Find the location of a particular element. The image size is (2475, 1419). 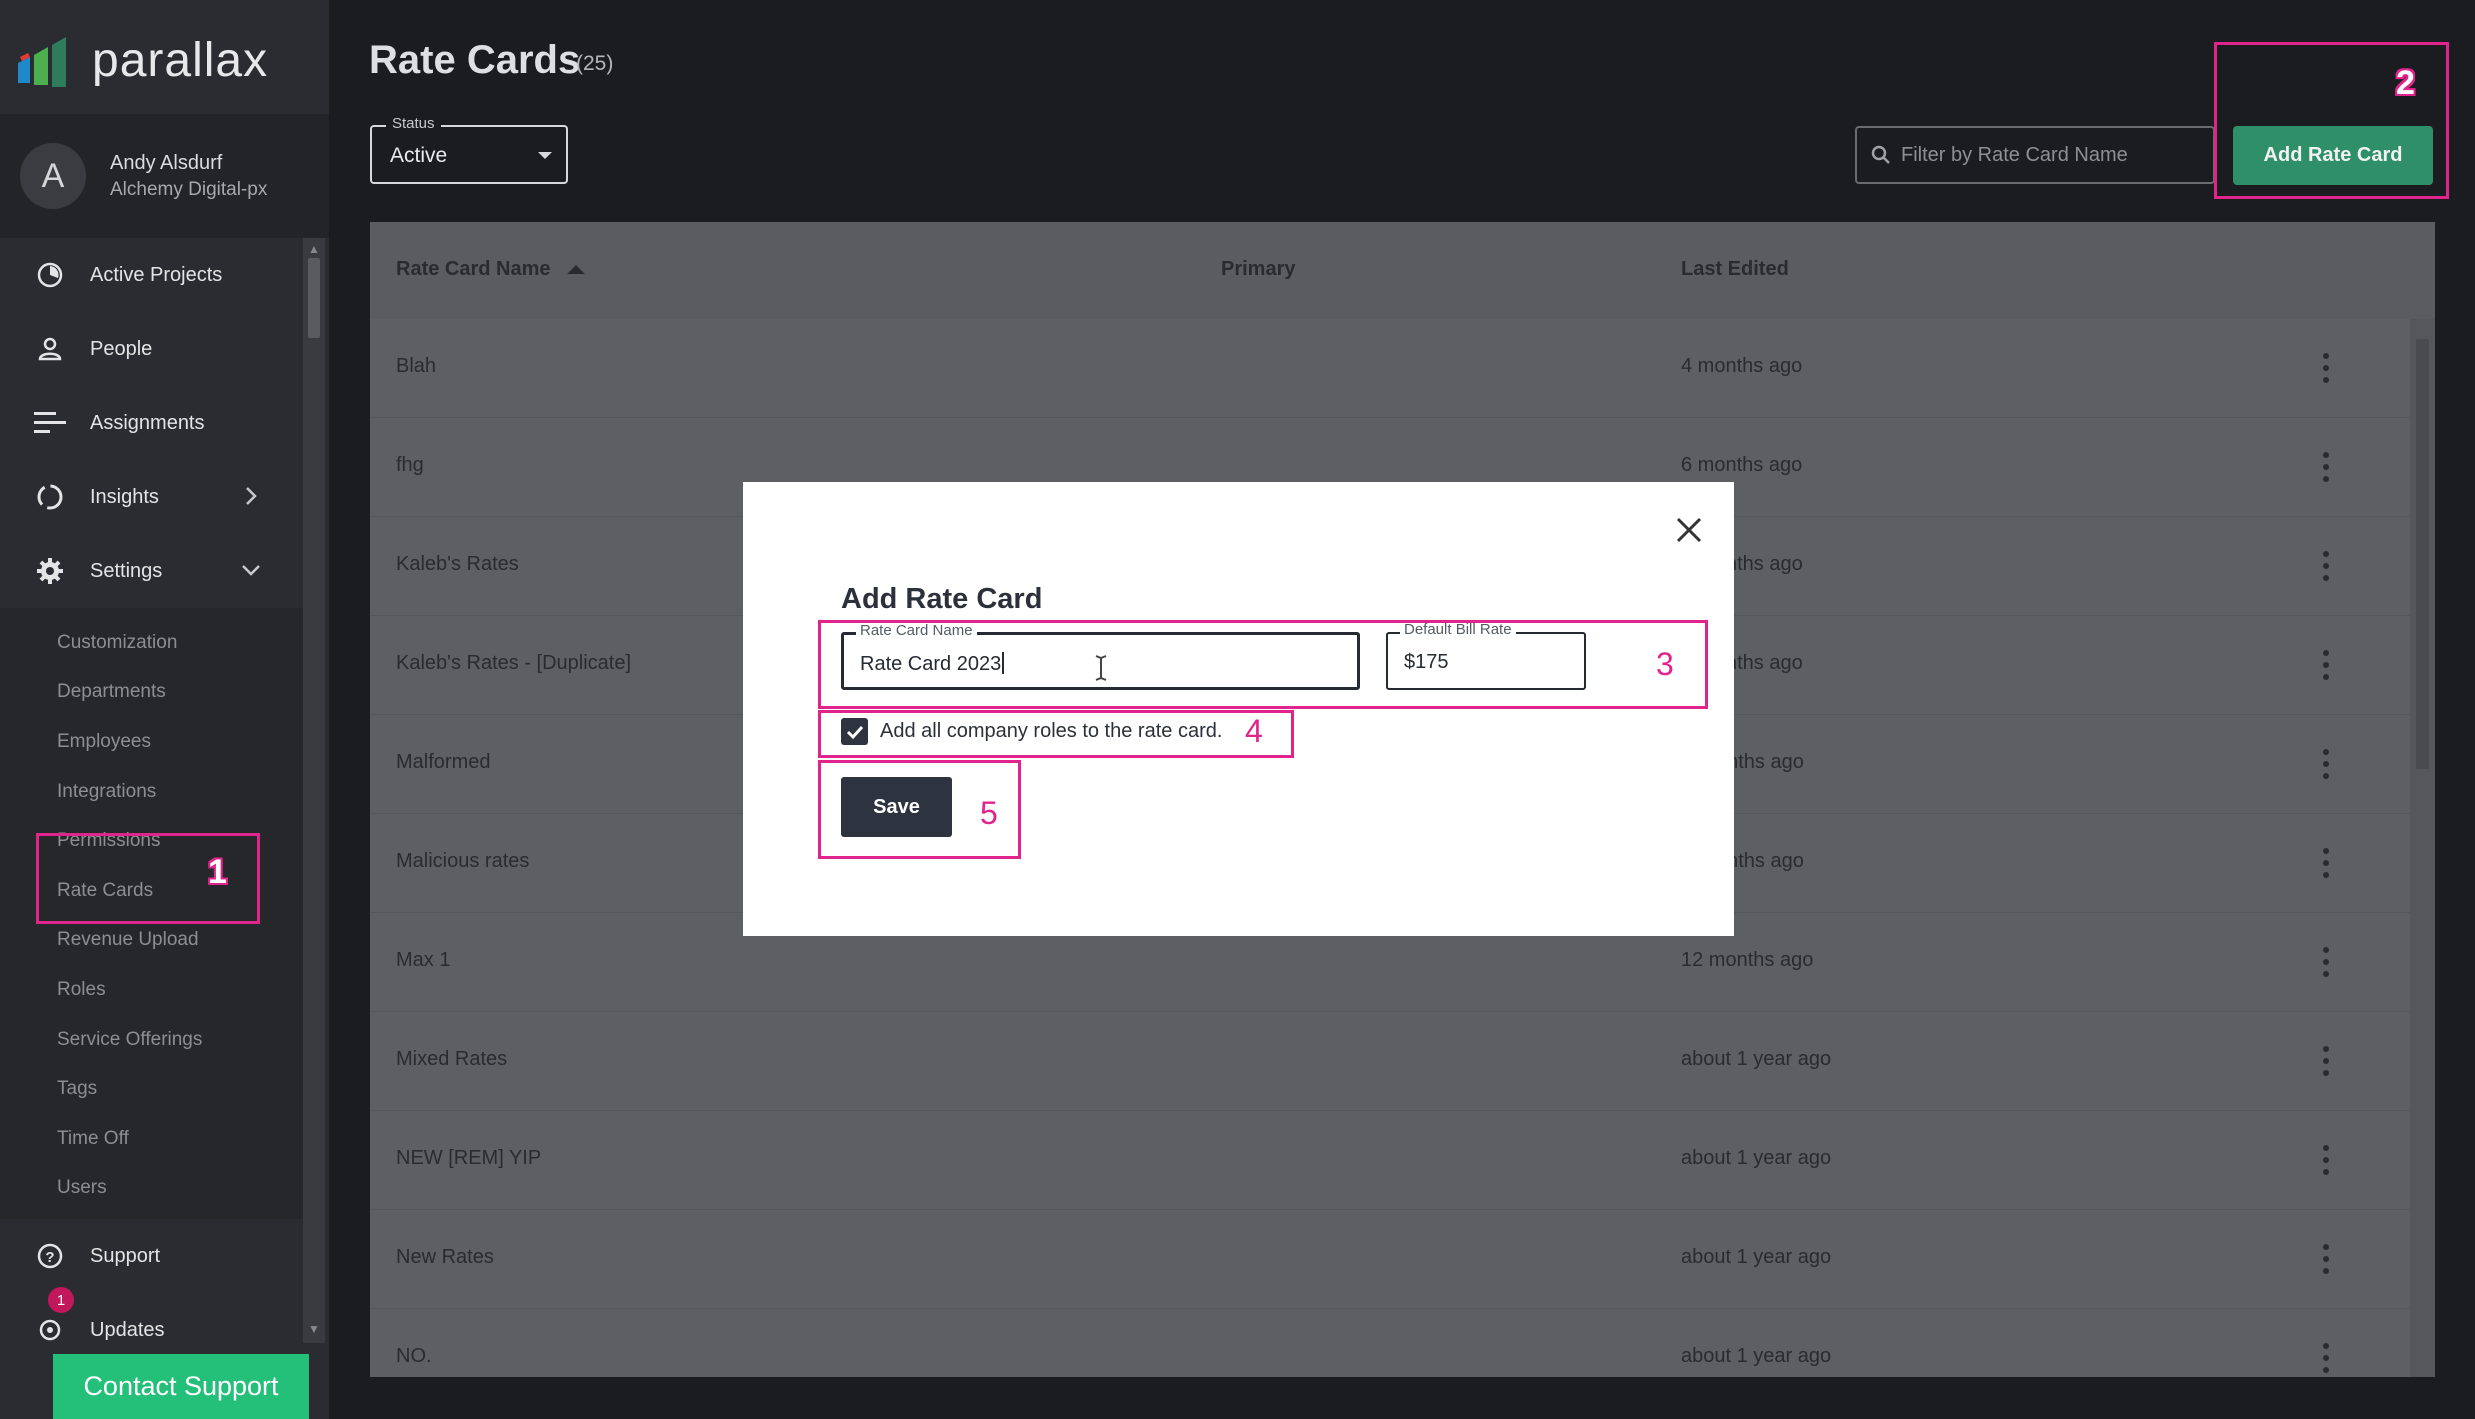

scroll-down-icon: ▼ is located at coordinates (314, 1330).